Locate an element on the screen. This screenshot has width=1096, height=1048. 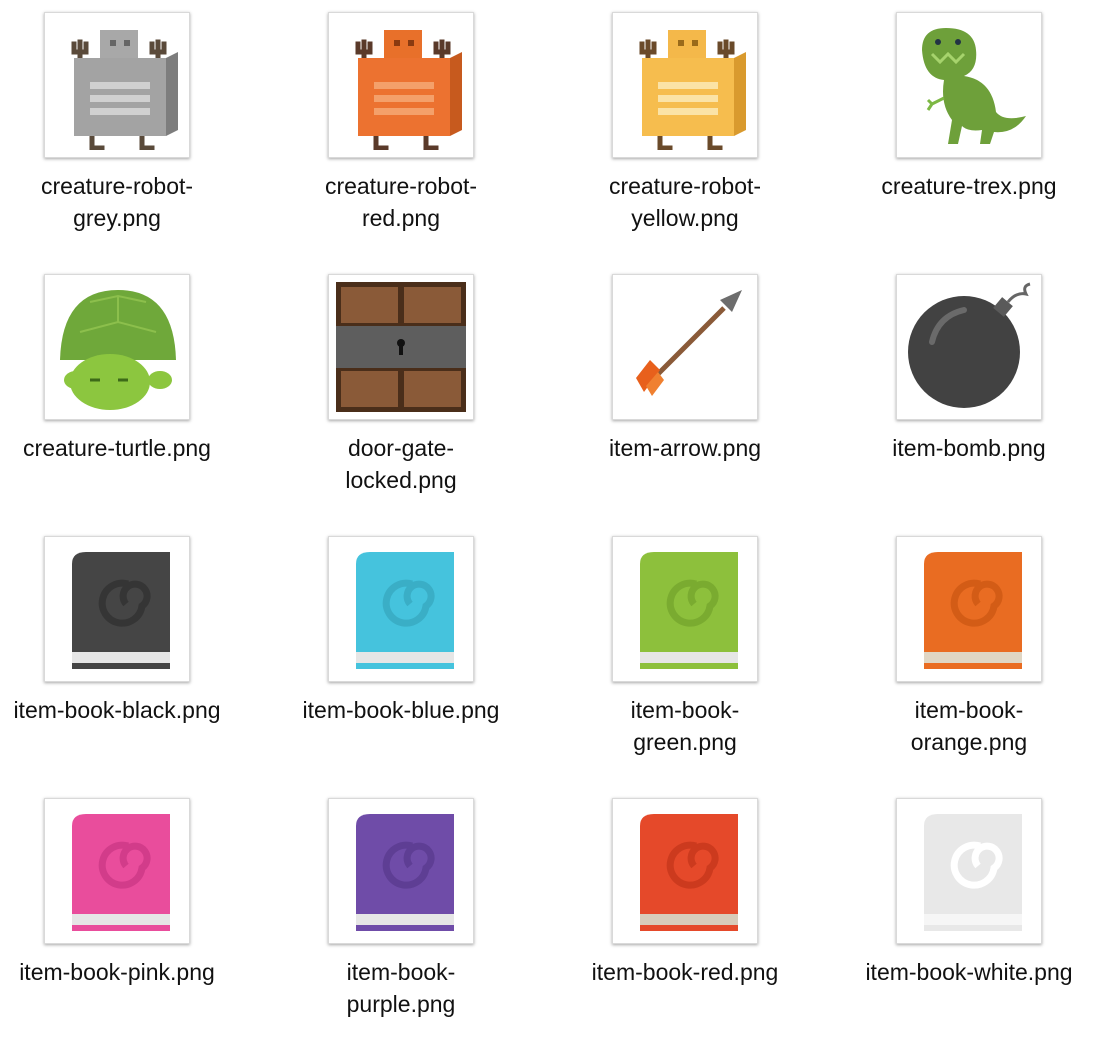
file-item: item-book-blue.png is located at coordinates (426, 655).